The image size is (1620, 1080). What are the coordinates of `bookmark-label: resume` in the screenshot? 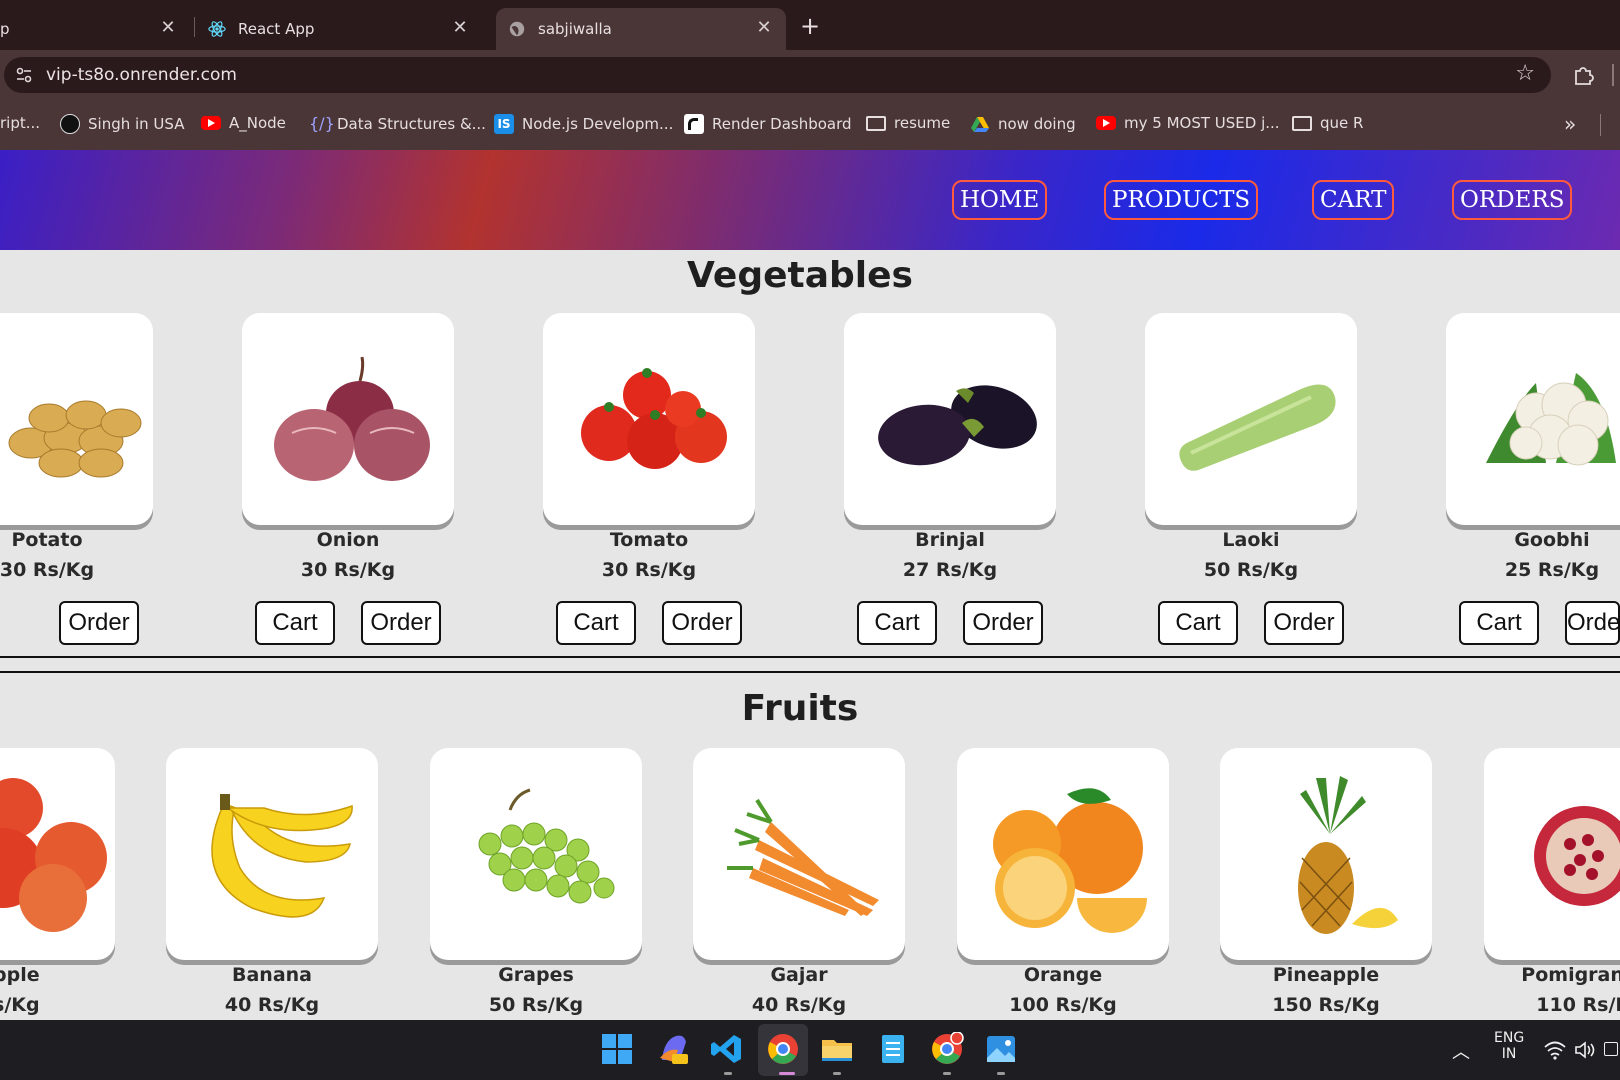 It's located at (922, 123).